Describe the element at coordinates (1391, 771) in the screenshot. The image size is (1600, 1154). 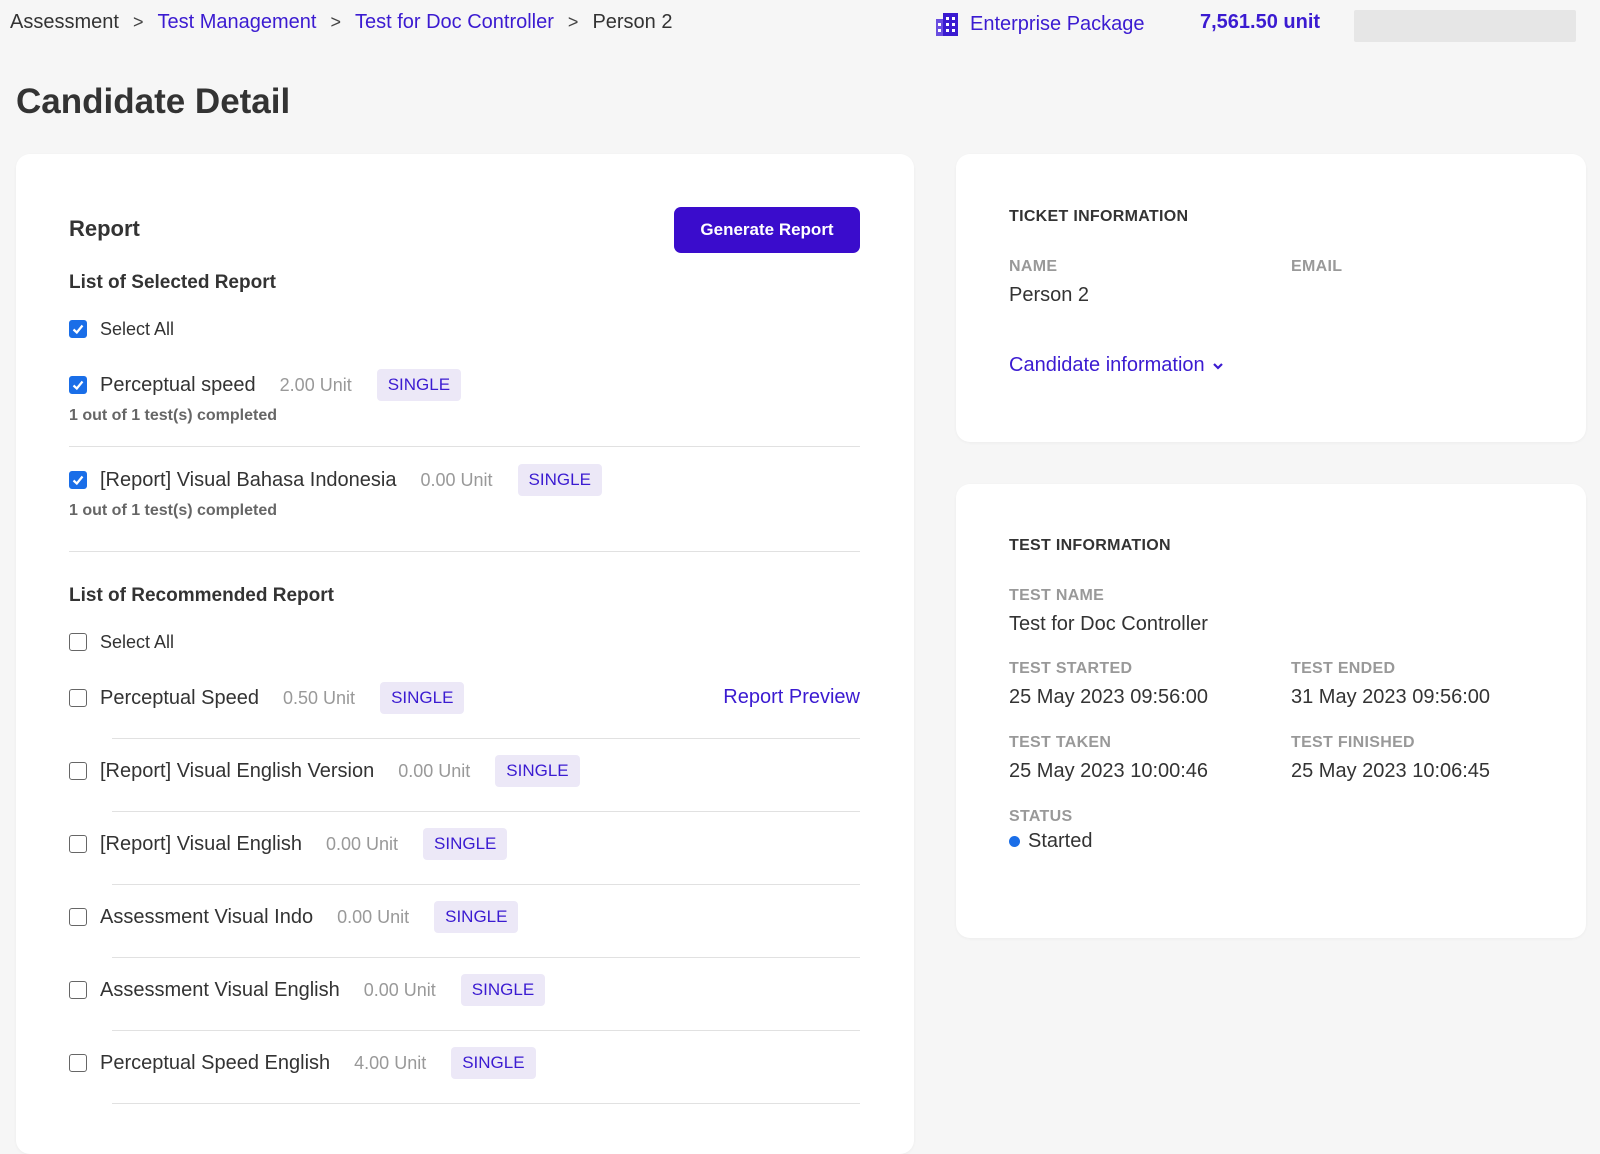
I see `test-finished-value: 25 May 2023 10:06:45` at that location.